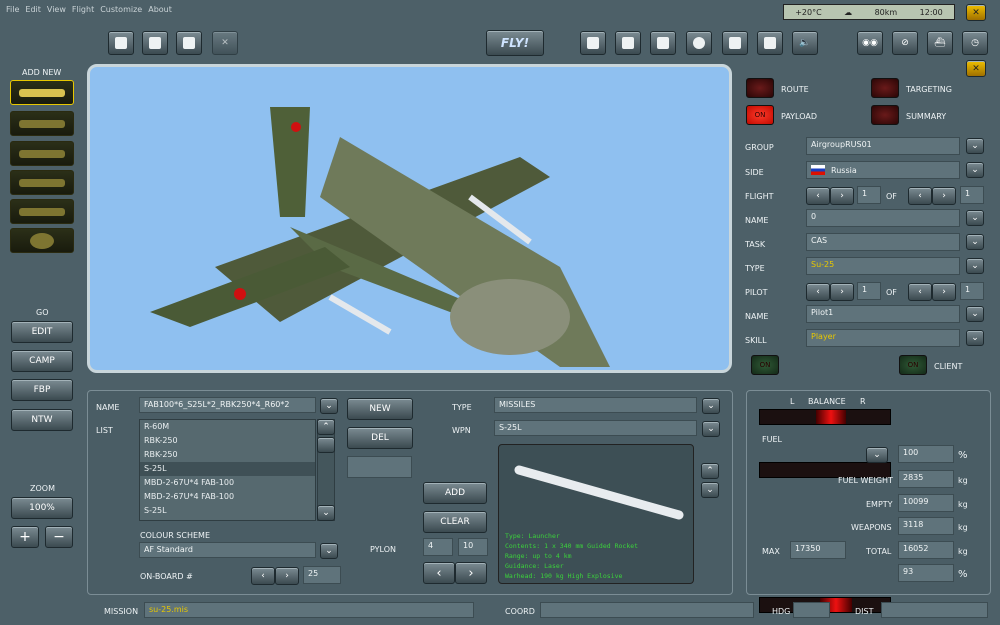 The width and height of the screenshot is (1000, 625). I want to click on flight-total: 1, so click(972, 195).